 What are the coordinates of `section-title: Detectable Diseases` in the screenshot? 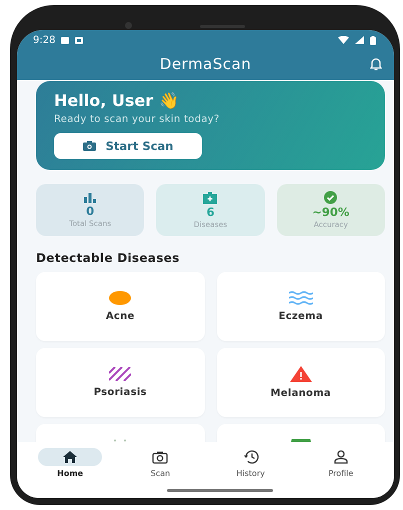 It's located at (108, 258).